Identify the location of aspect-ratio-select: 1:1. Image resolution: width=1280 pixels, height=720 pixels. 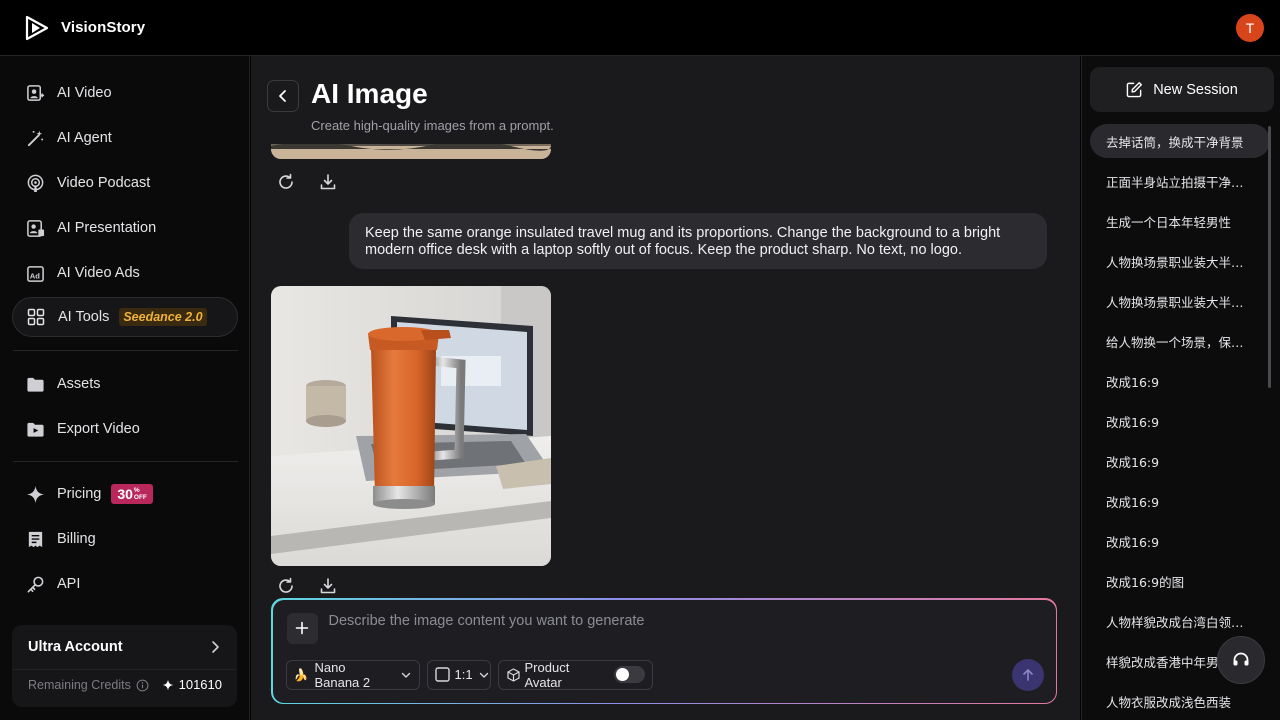
(458, 674).